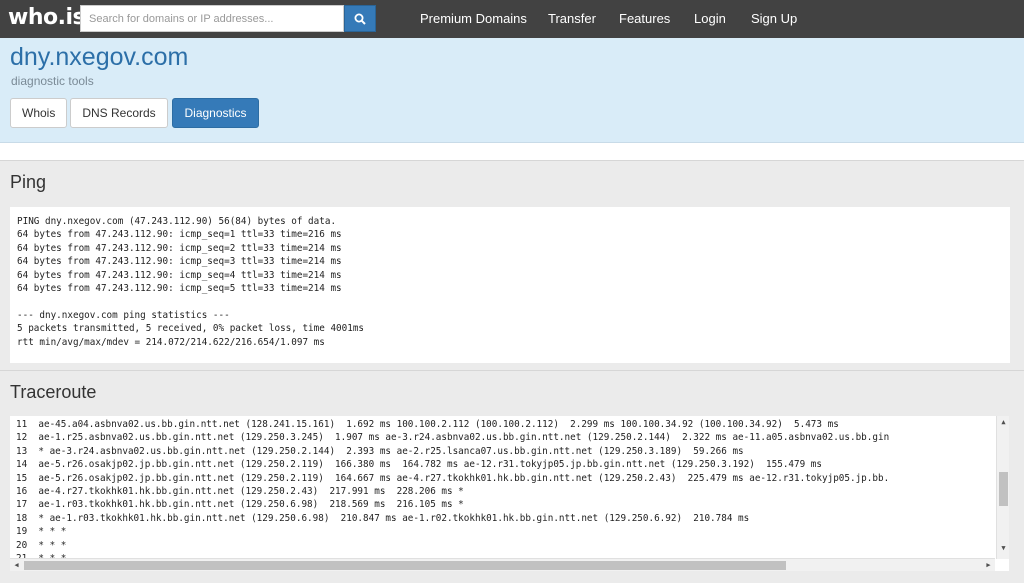 The image size is (1024, 583). Describe the element at coordinates (774, 19) in the screenshot. I see `nav-sign-up: Sign Up` at that location.